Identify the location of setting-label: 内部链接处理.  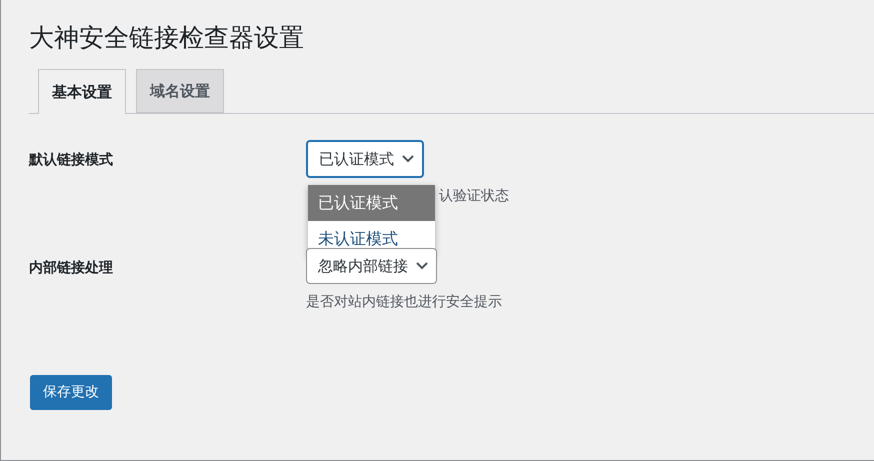
(71, 268).